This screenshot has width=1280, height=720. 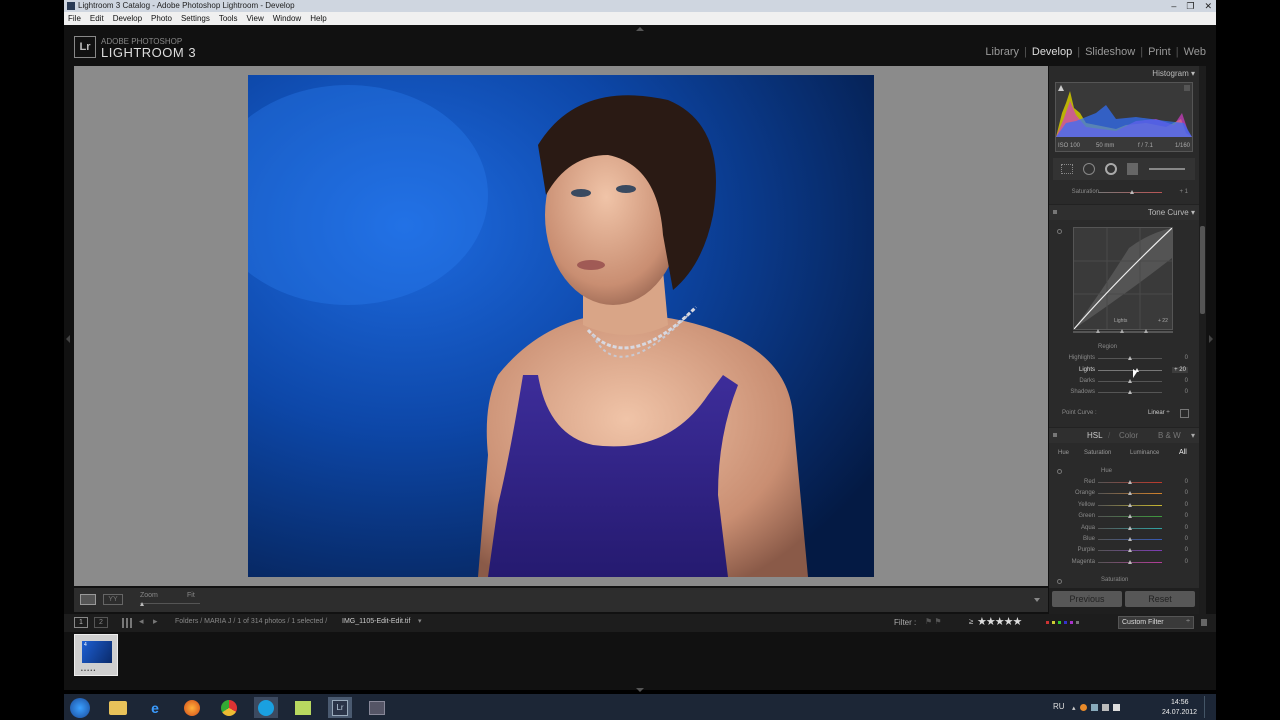 I want to click on saturation-value: + 1, so click(x=1183, y=192).